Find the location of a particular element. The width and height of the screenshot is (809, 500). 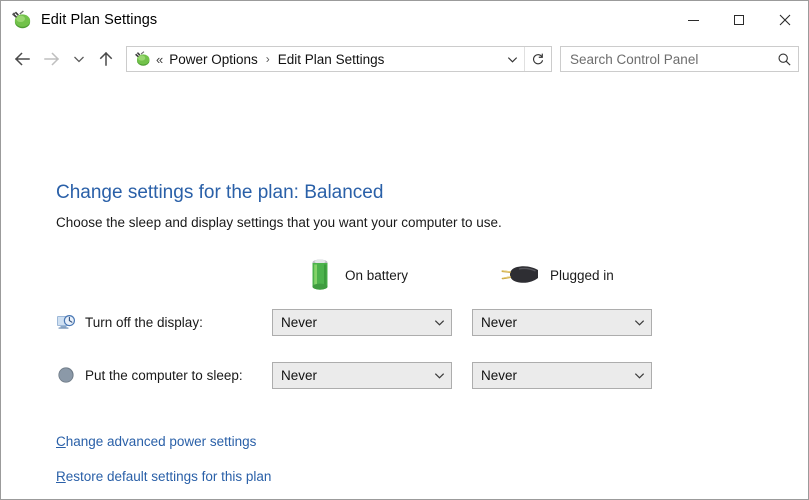

maximize-icon is located at coordinates (739, 20).